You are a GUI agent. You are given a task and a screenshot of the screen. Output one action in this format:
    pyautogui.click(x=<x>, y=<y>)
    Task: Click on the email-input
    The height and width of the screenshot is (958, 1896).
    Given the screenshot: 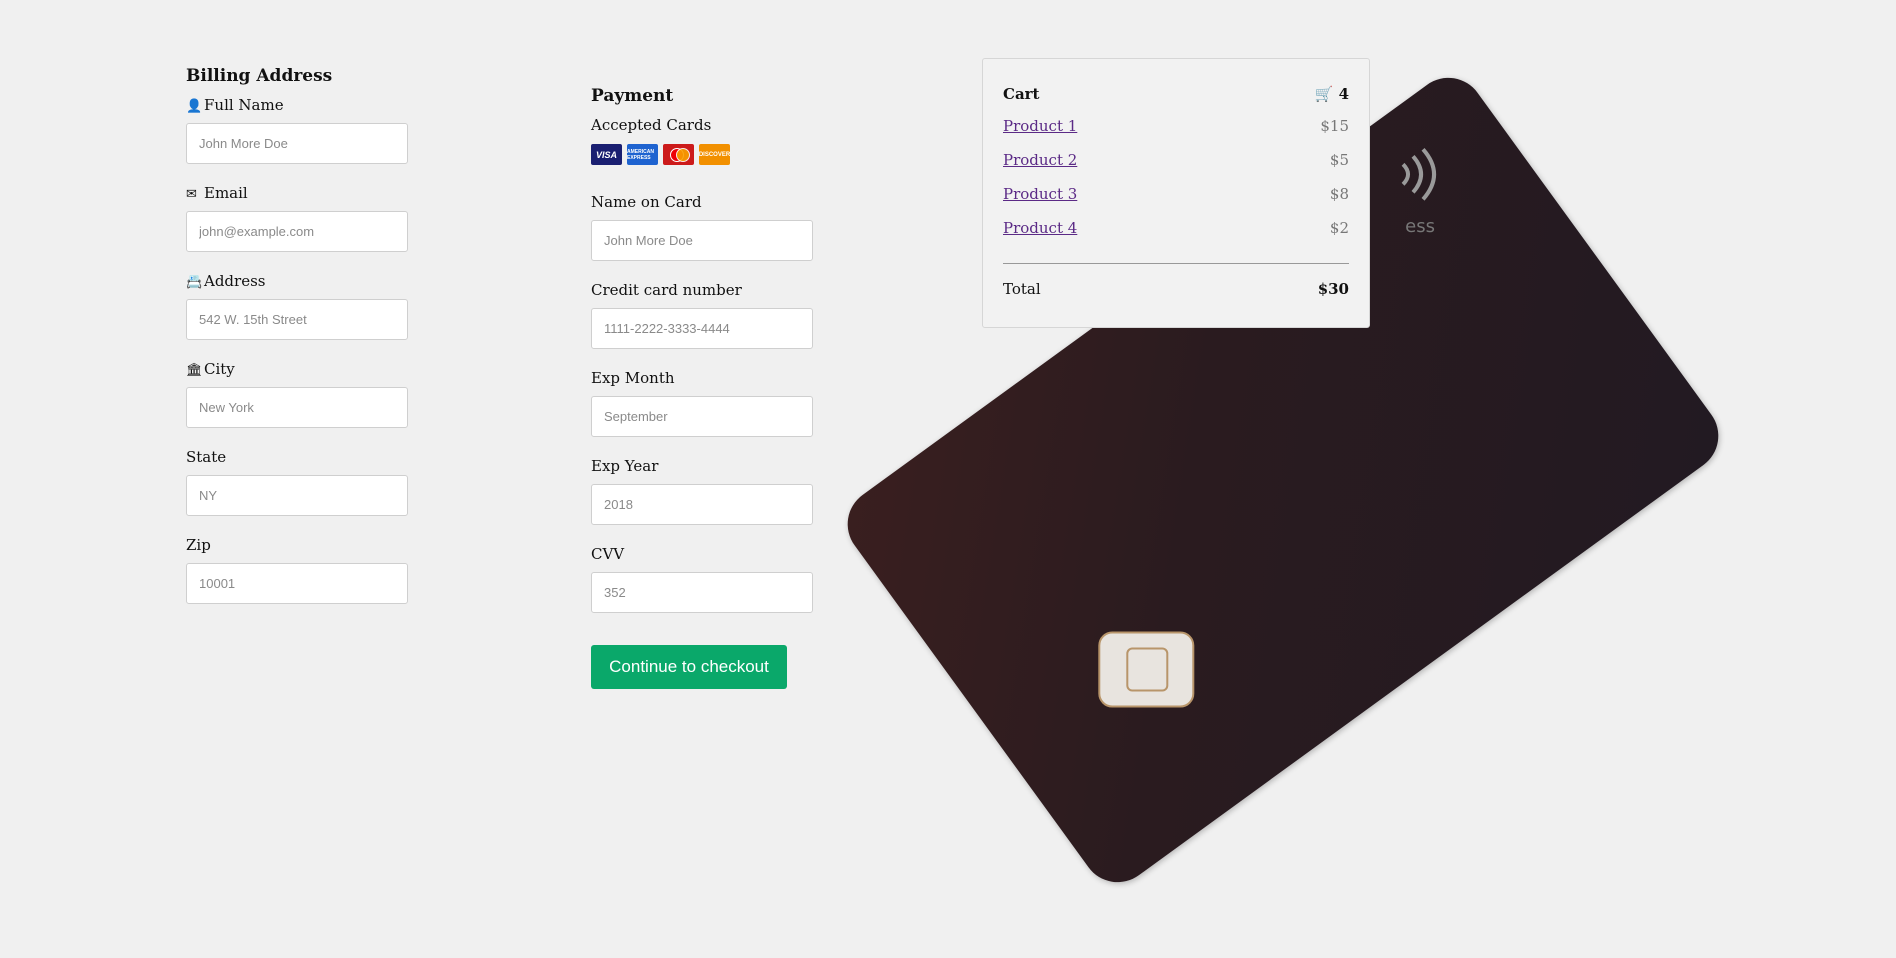 What is the action you would take?
    pyautogui.click(x=297, y=231)
    